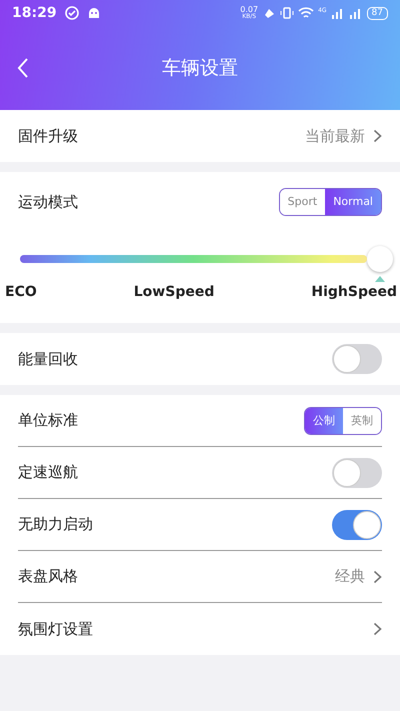 The width and height of the screenshot is (400, 711). What do you see at coordinates (48, 202) in the screenshot?
I see `setting-label: 运动模式` at bounding box center [48, 202].